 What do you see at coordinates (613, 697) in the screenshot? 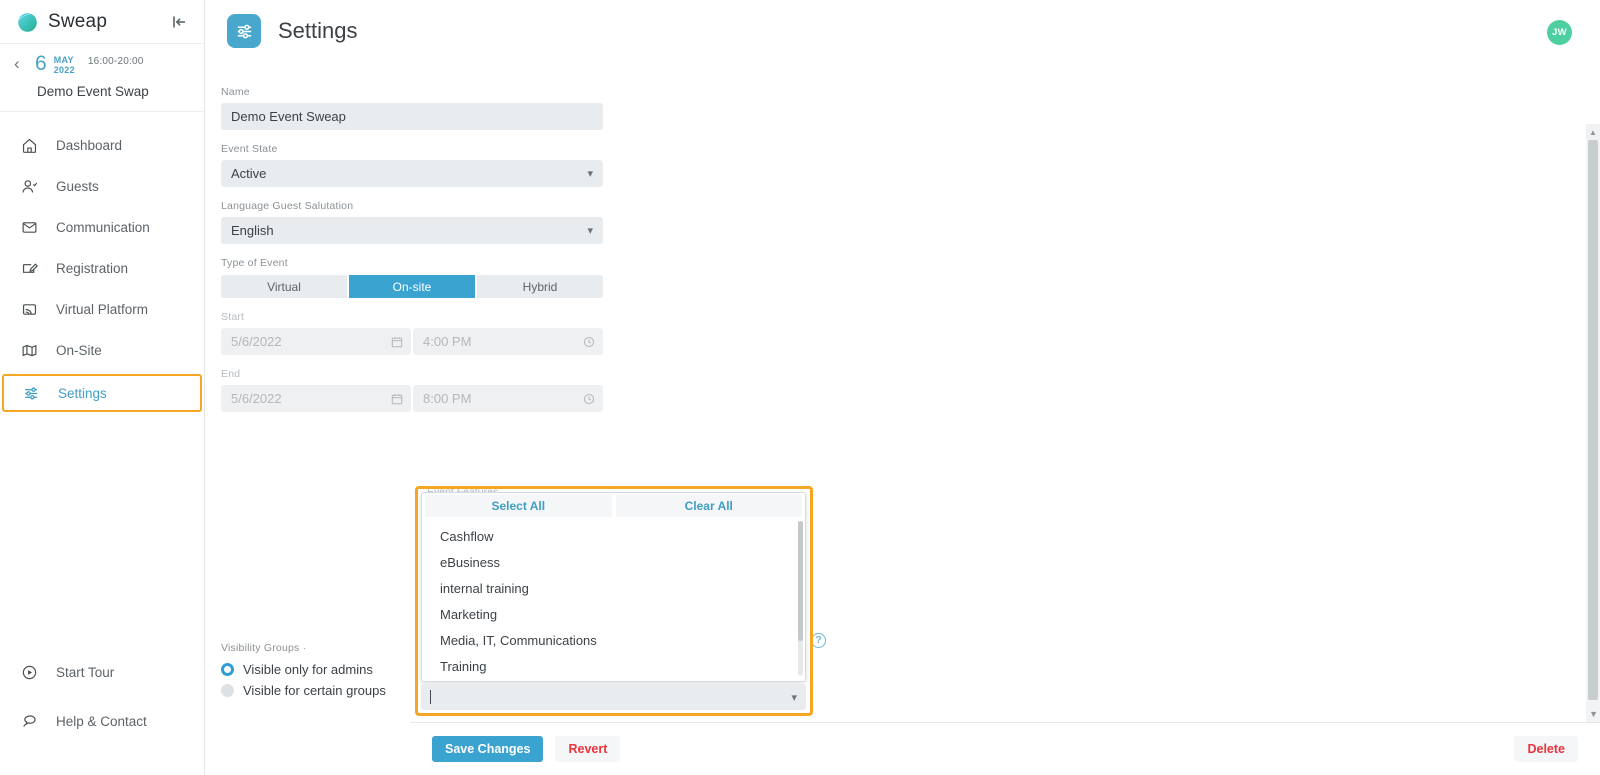
I see `event-features-search-input: ▾` at bounding box center [613, 697].